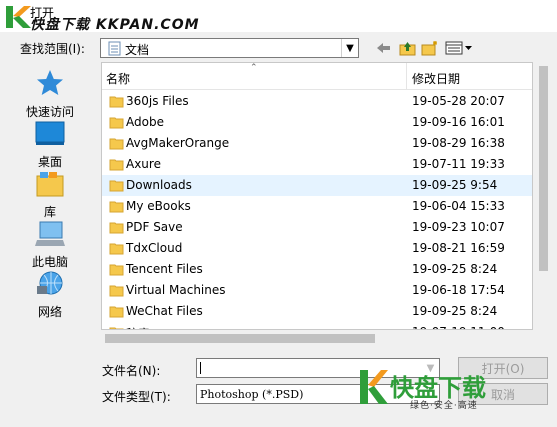 The width and height of the screenshot is (557, 427). What do you see at coordinates (458, 164) in the screenshot?
I see `file-date: 19-07-11 19:33` at bounding box center [458, 164].